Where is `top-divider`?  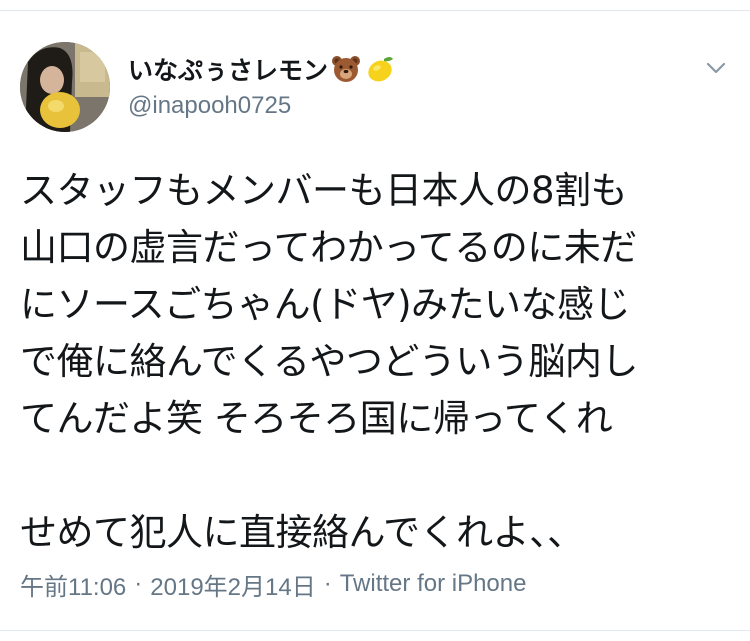
top-divider is located at coordinates (375, 10).